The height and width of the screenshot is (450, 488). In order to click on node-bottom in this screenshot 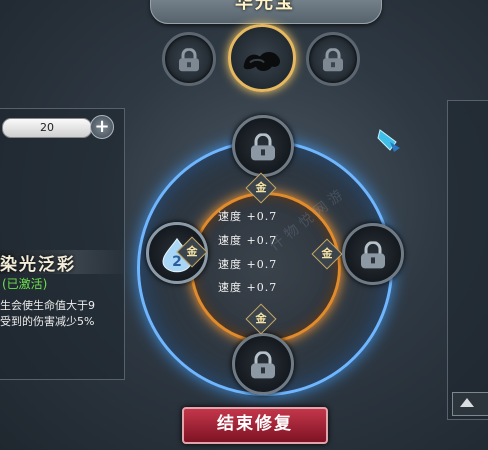, I will do `click(263, 364)`.